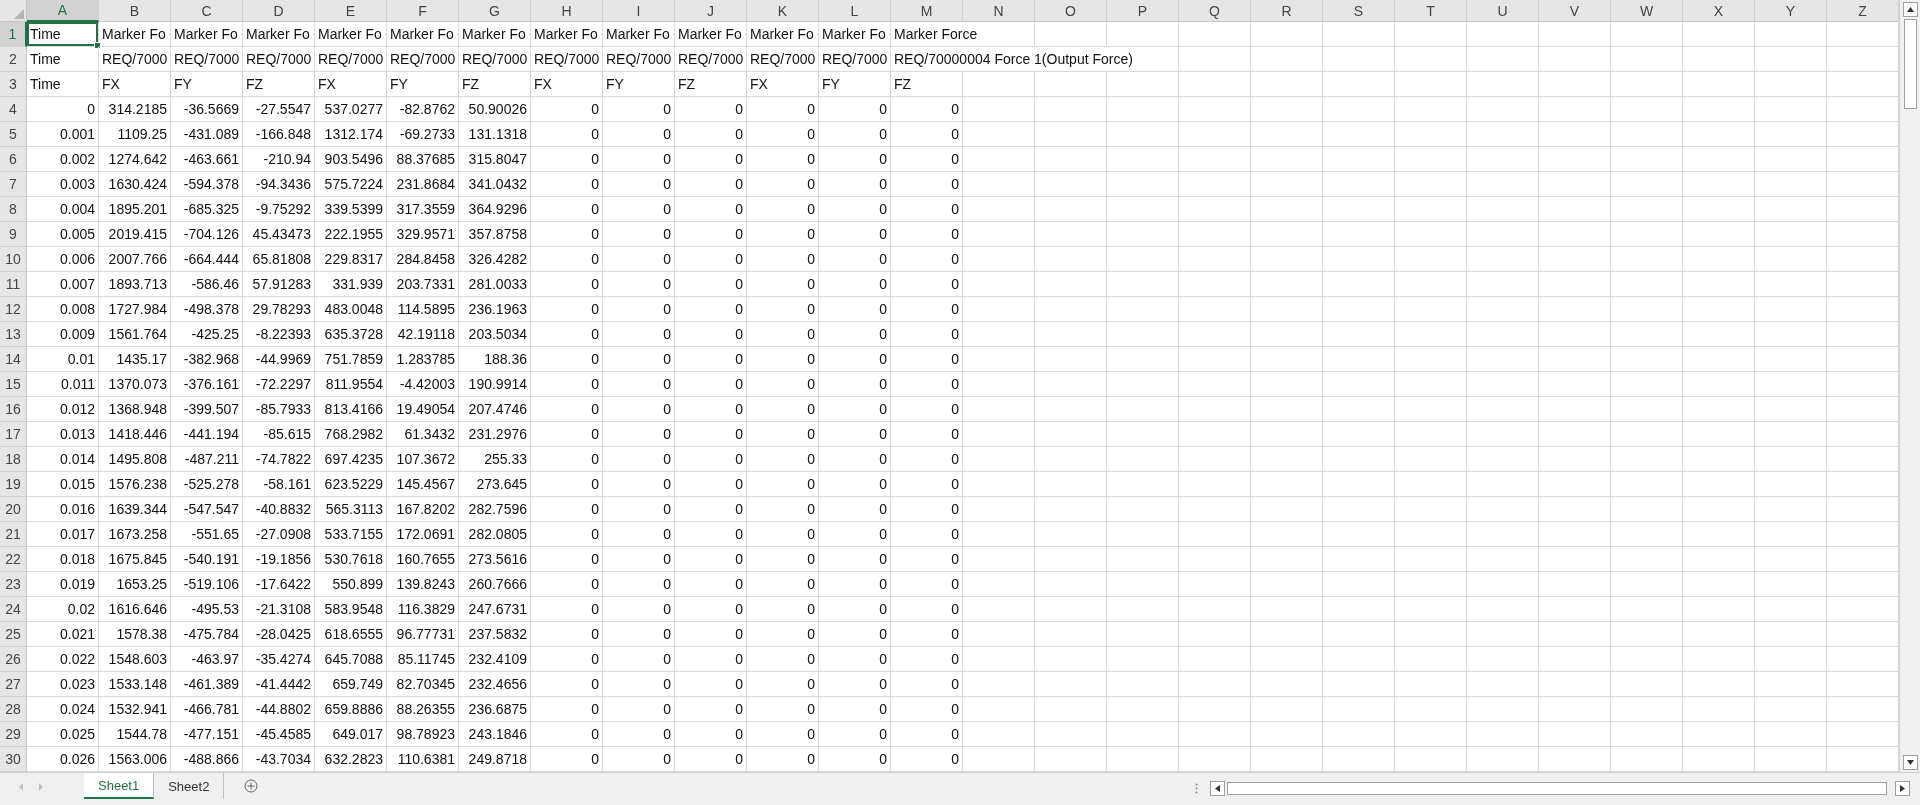 This screenshot has height=805, width=1920. What do you see at coordinates (495, 534) in the screenshot?
I see `table-cell: 282.0805` at bounding box center [495, 534].